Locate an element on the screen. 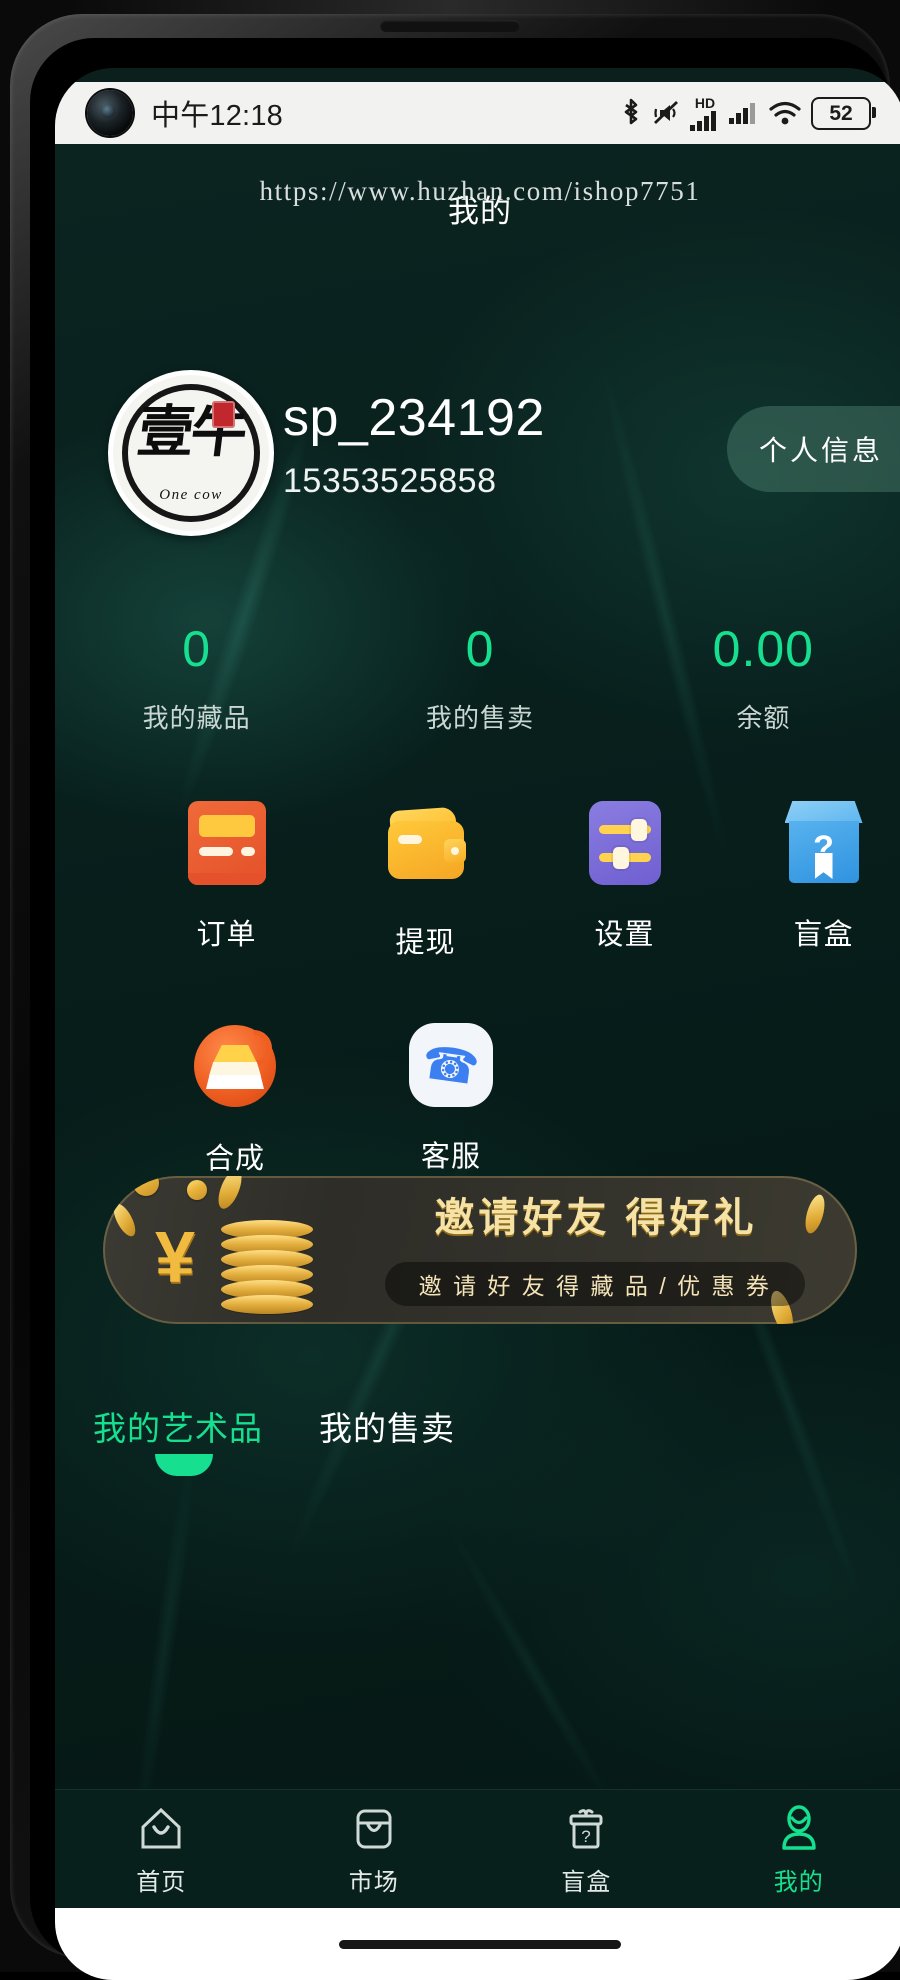 Image resolution: width=900 pixels, height=1980 pixels. bottom-navigation-bar: 首页 市场 is located at coordinates (477, 1848).